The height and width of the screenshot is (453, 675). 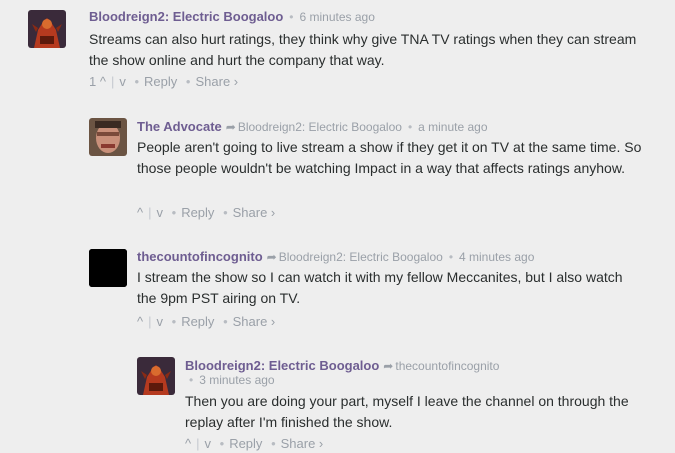 What do you see at coordinates (93, 81) in the screenshot?
I see `upvote-count: 1` at bounding box center [93, 81].